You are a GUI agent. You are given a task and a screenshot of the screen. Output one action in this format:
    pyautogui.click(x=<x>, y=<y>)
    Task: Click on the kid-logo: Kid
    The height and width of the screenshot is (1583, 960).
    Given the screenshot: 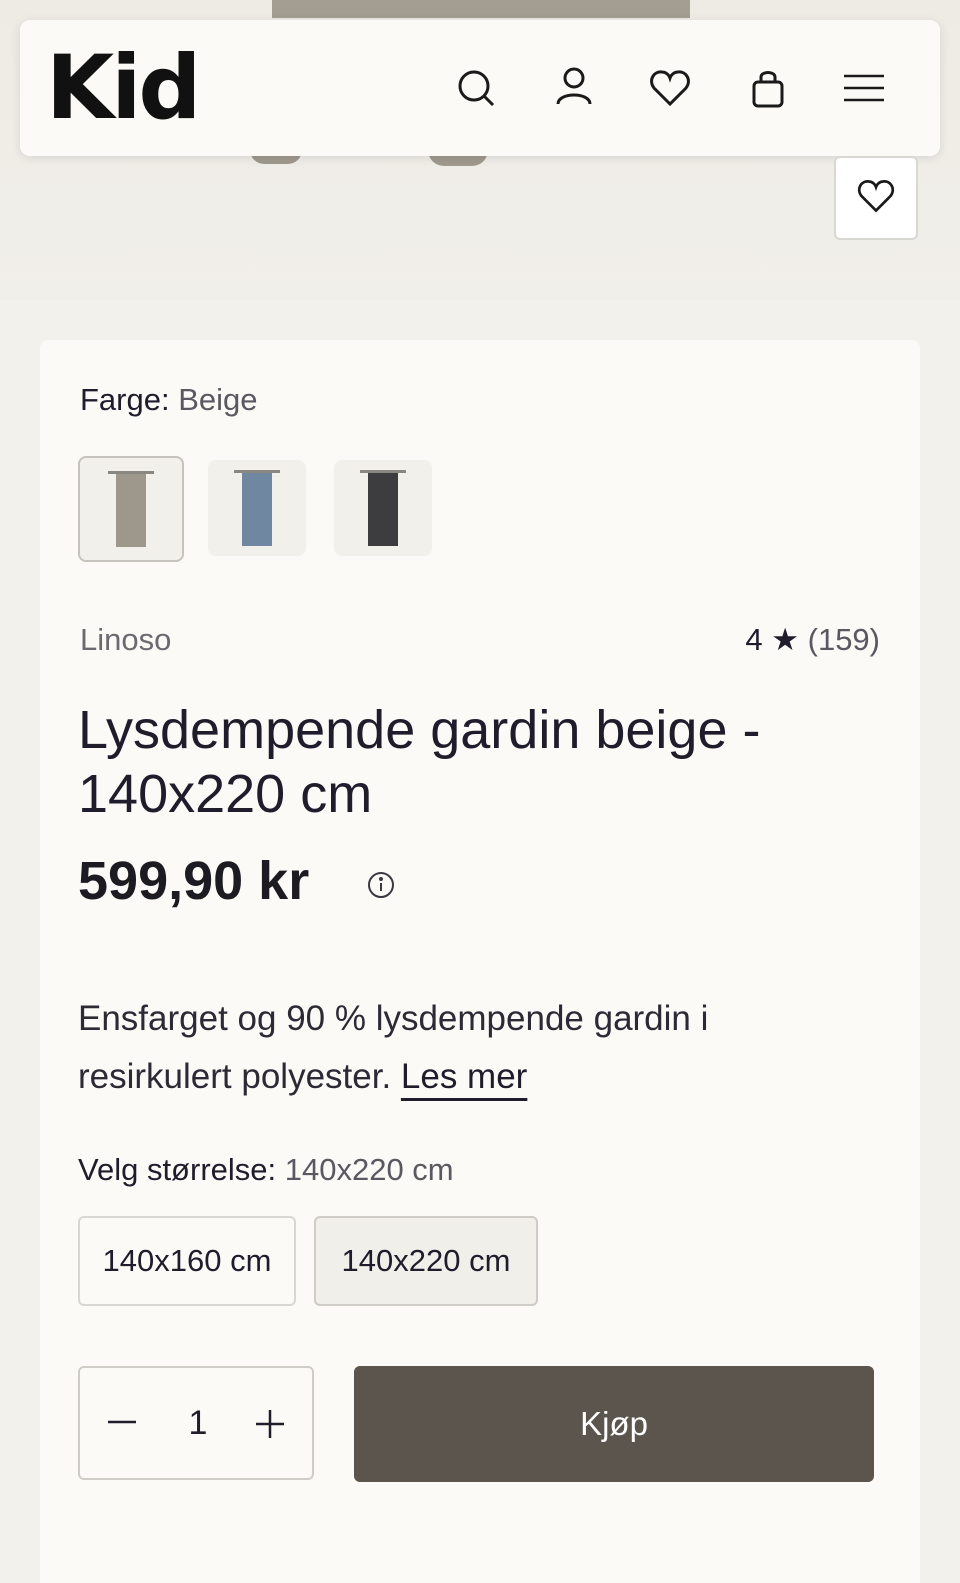 What is the action you would take?
    pyautogui.click(x=123, y=88)
    